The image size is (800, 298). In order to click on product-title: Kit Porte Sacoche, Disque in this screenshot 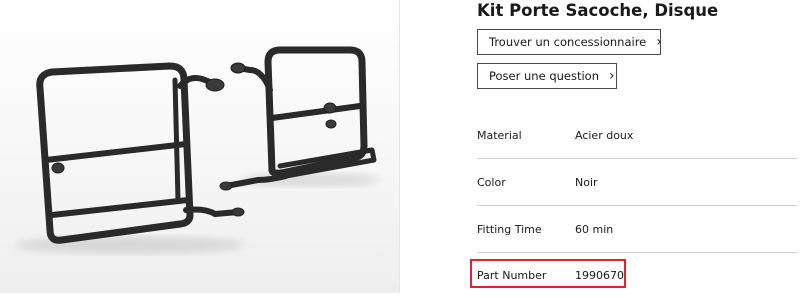, I will do `click(598, 10)`.